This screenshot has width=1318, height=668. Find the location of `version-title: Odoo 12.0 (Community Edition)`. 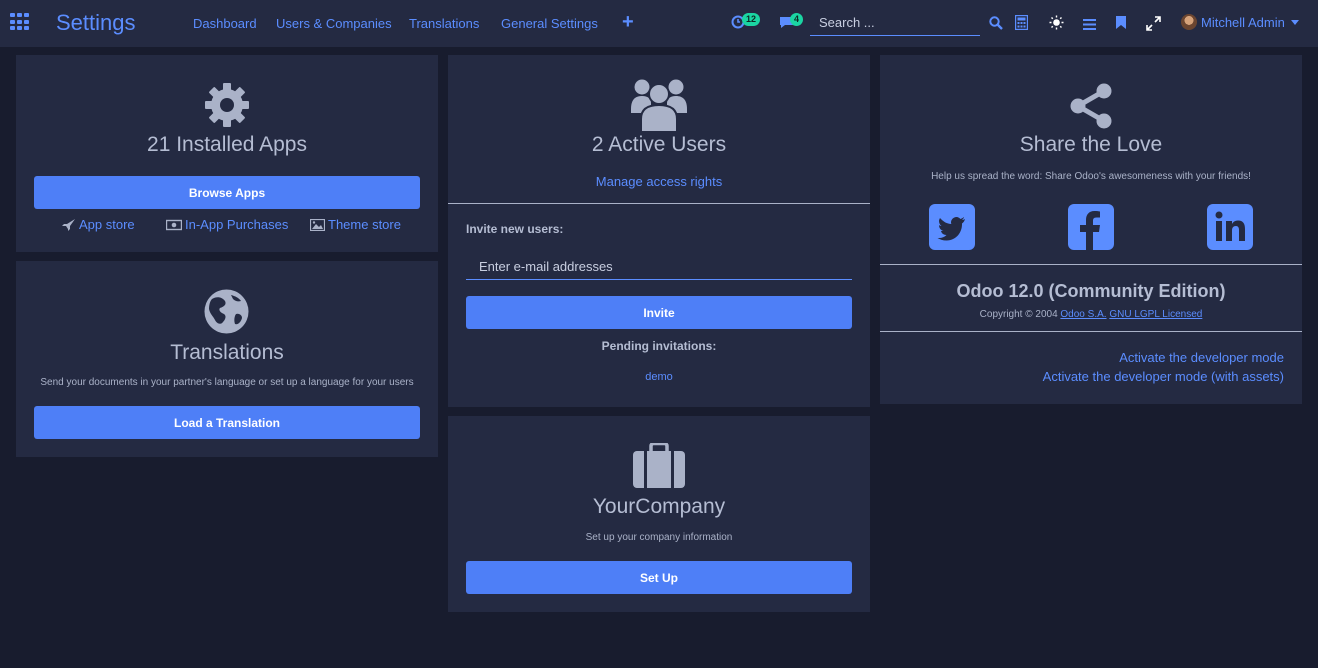

version-title: Odoo 12.0 (Community Edition) is located at coordinates (1091, 291).